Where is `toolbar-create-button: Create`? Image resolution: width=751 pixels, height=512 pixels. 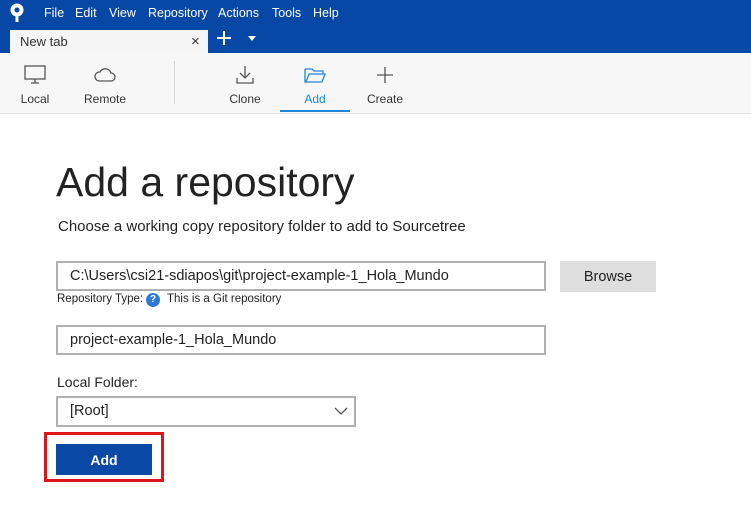
toolbar-create-button: Create is located at coordinates (385, 83).